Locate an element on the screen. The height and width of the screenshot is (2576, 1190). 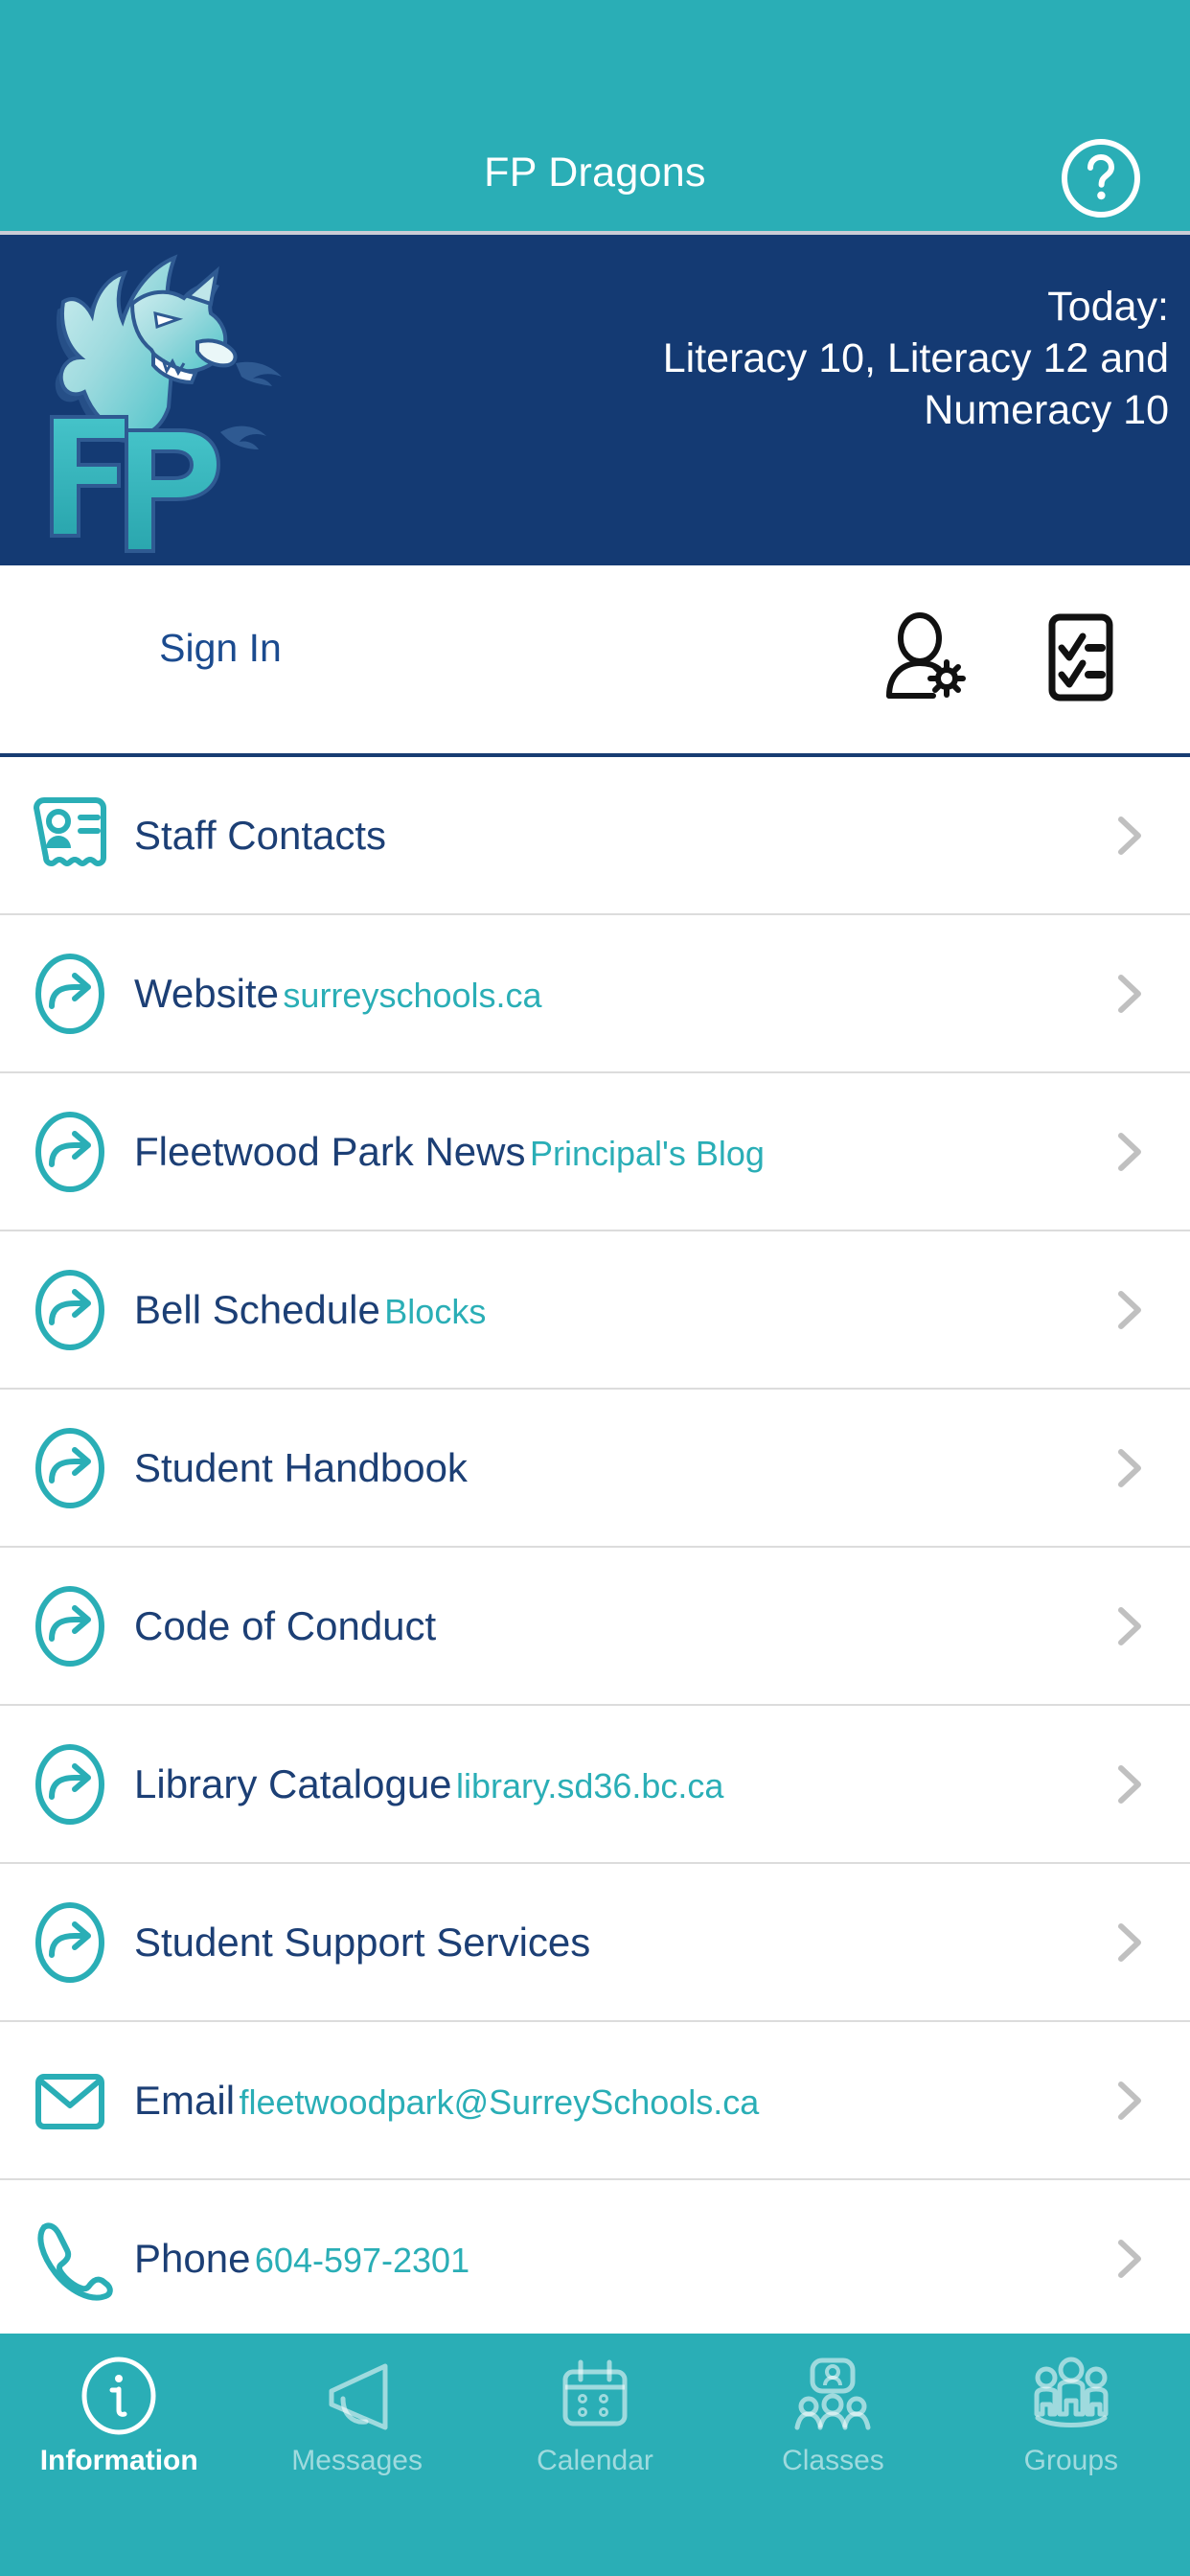
tab-label: Classes is located at coordinates (833, 2460).